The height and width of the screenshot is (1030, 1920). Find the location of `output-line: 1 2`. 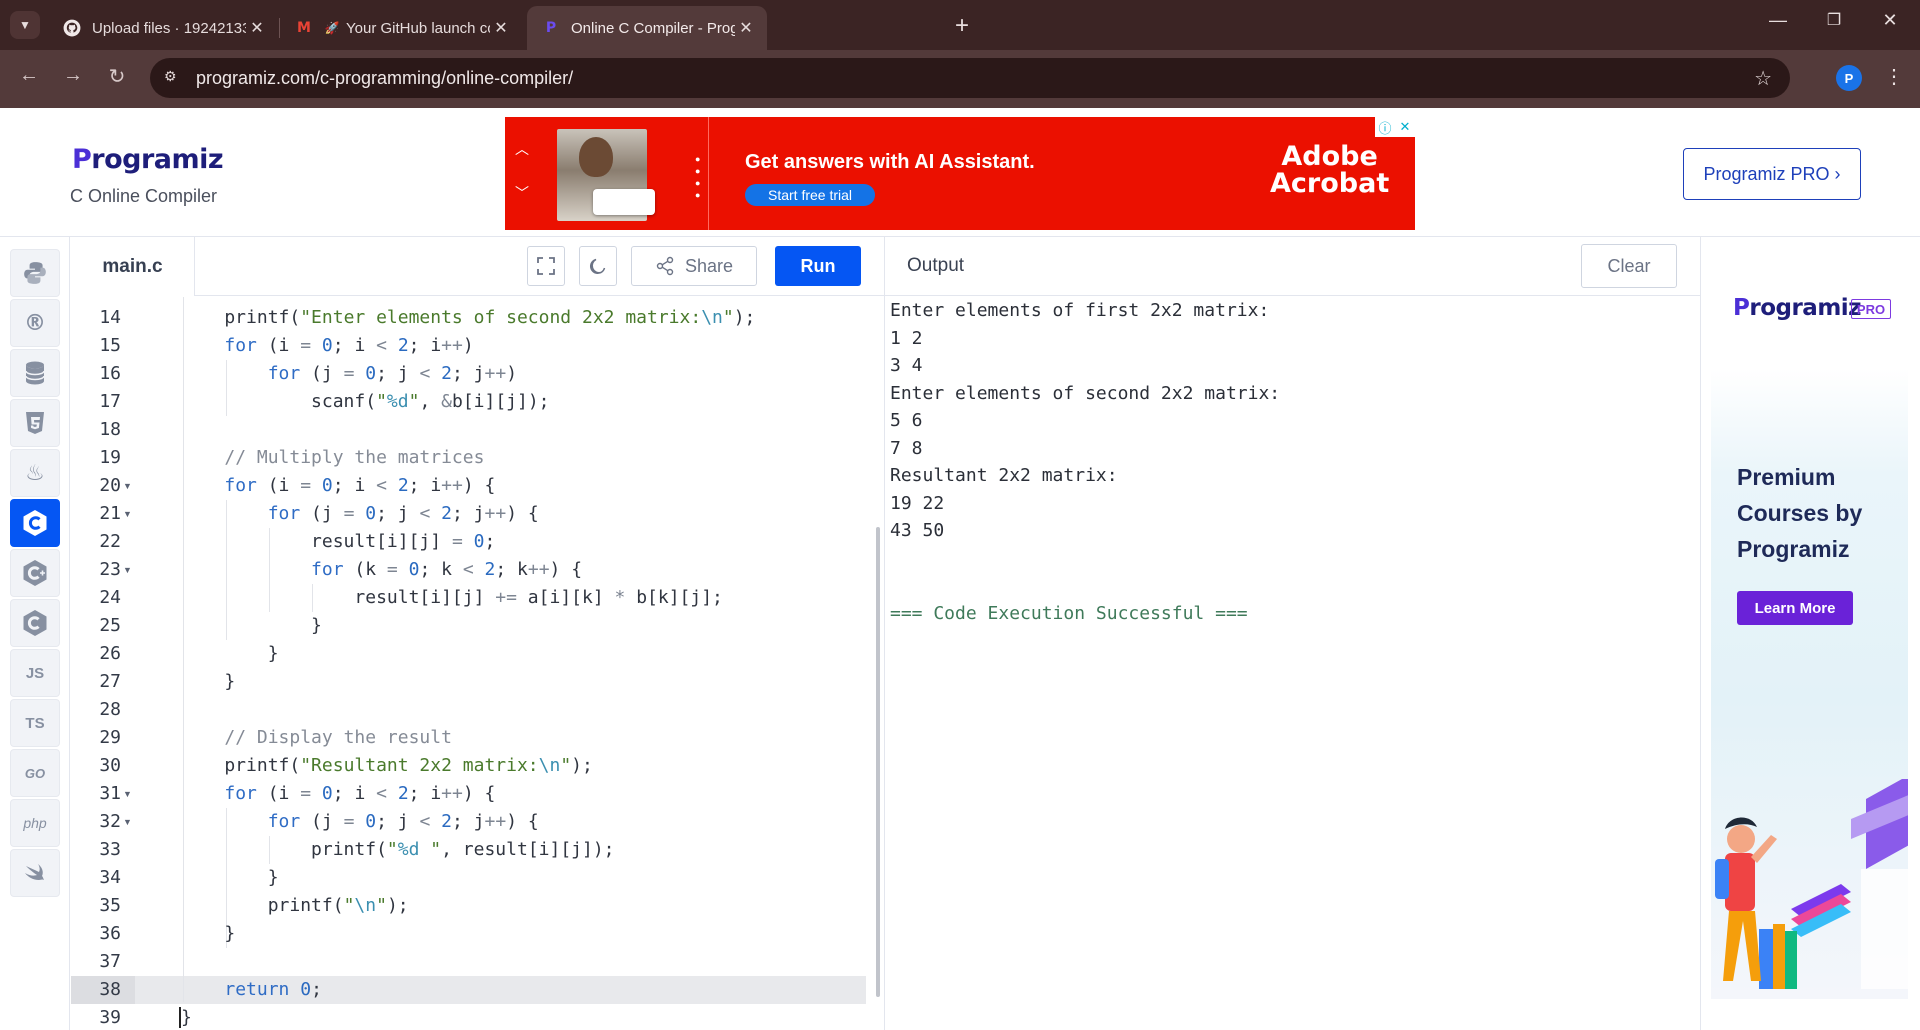

output-line: 1 2 is located at coordinates (906, 338).